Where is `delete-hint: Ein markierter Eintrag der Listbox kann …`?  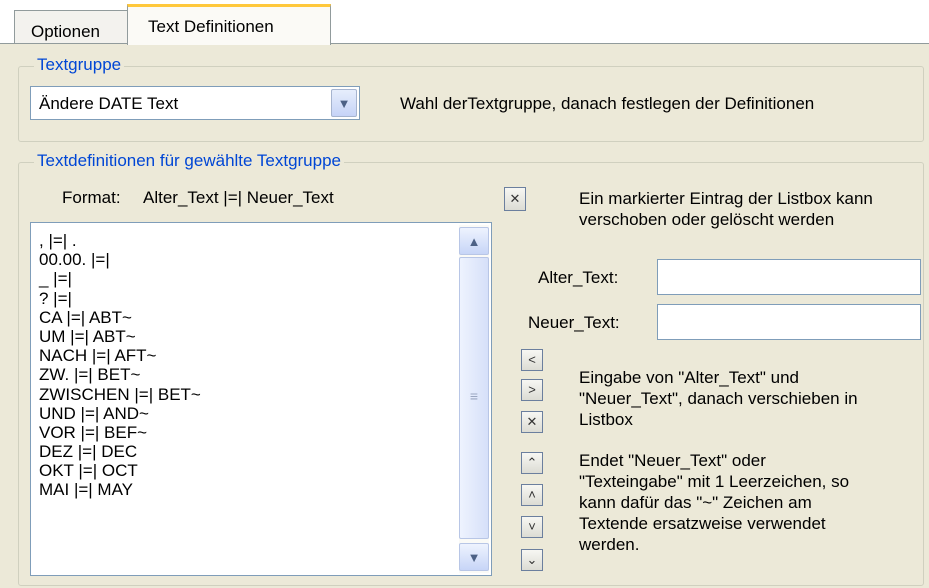 delete-hint: Ein markierter Eintrag der Listbox kann … is located at coordinates (726, 209).